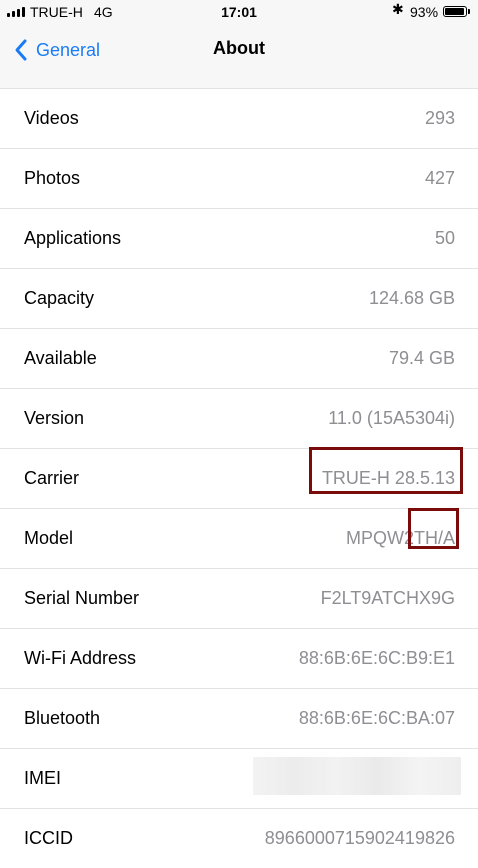 The width and height of the screenshot is (478, 868). I want to click on status-time: 17:01, so click(239, 12).